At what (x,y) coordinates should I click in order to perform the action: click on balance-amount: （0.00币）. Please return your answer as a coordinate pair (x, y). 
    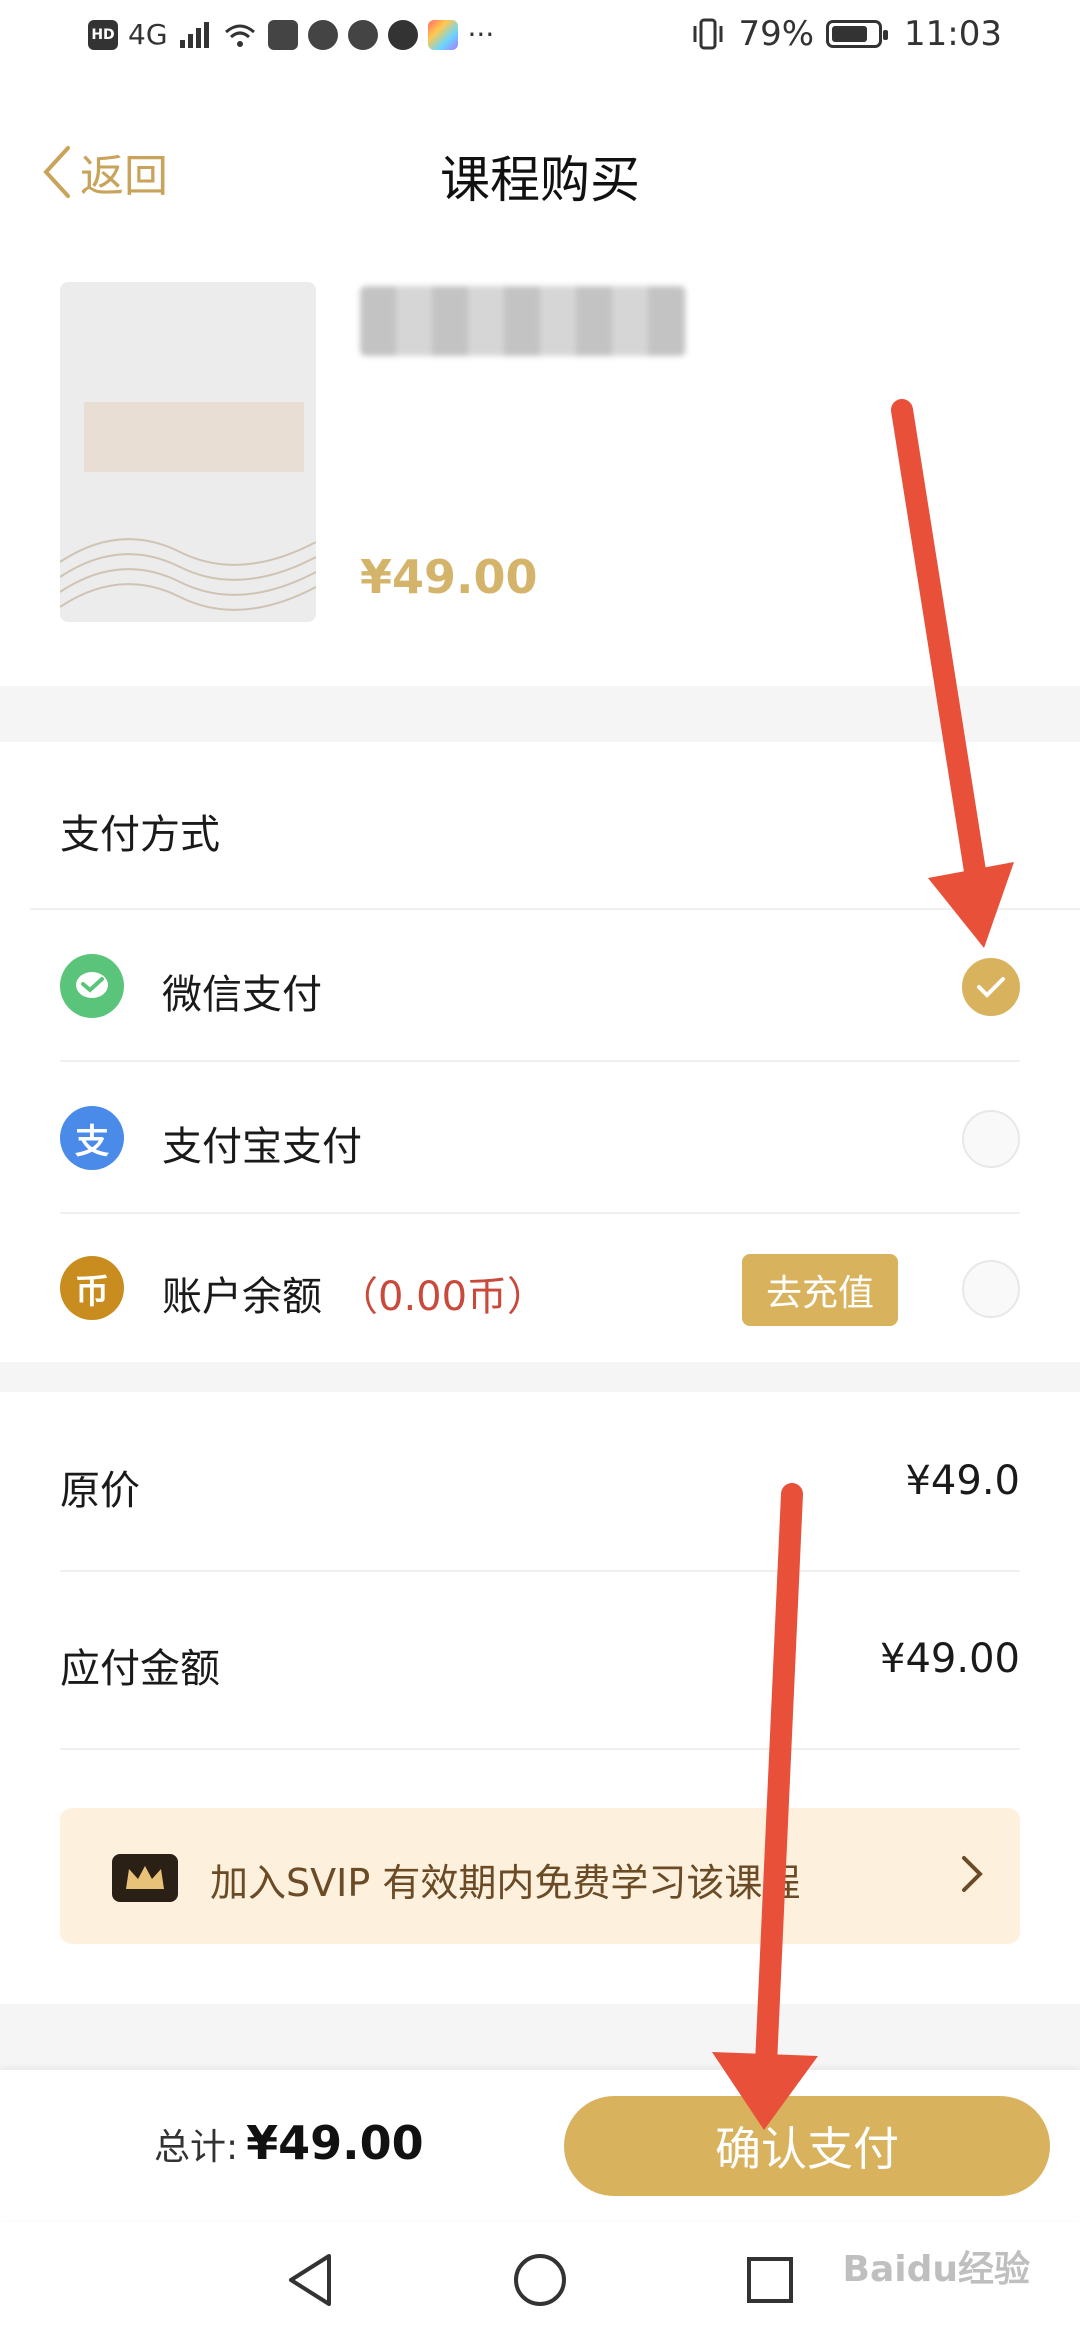
    Looking at the image, I should click on (443, 1297).